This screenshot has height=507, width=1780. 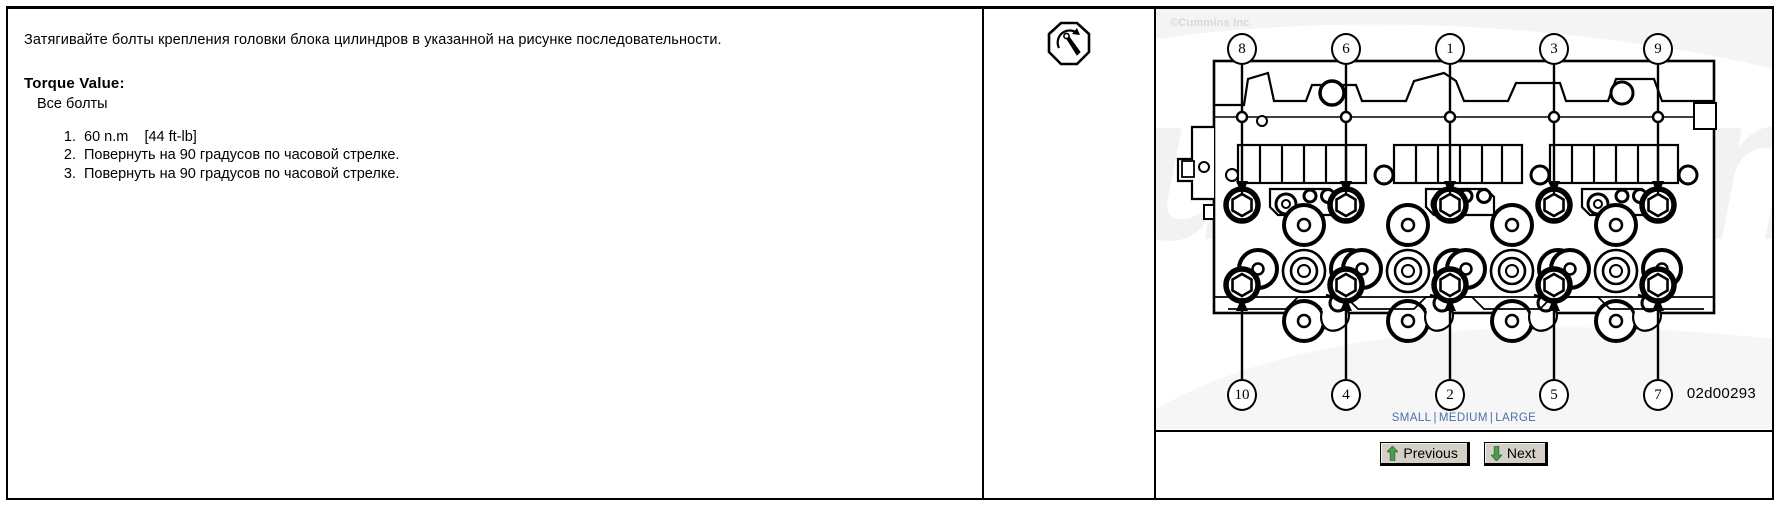 I want to click on callout-bottom-1: 10, so click(x=1242, y=395).